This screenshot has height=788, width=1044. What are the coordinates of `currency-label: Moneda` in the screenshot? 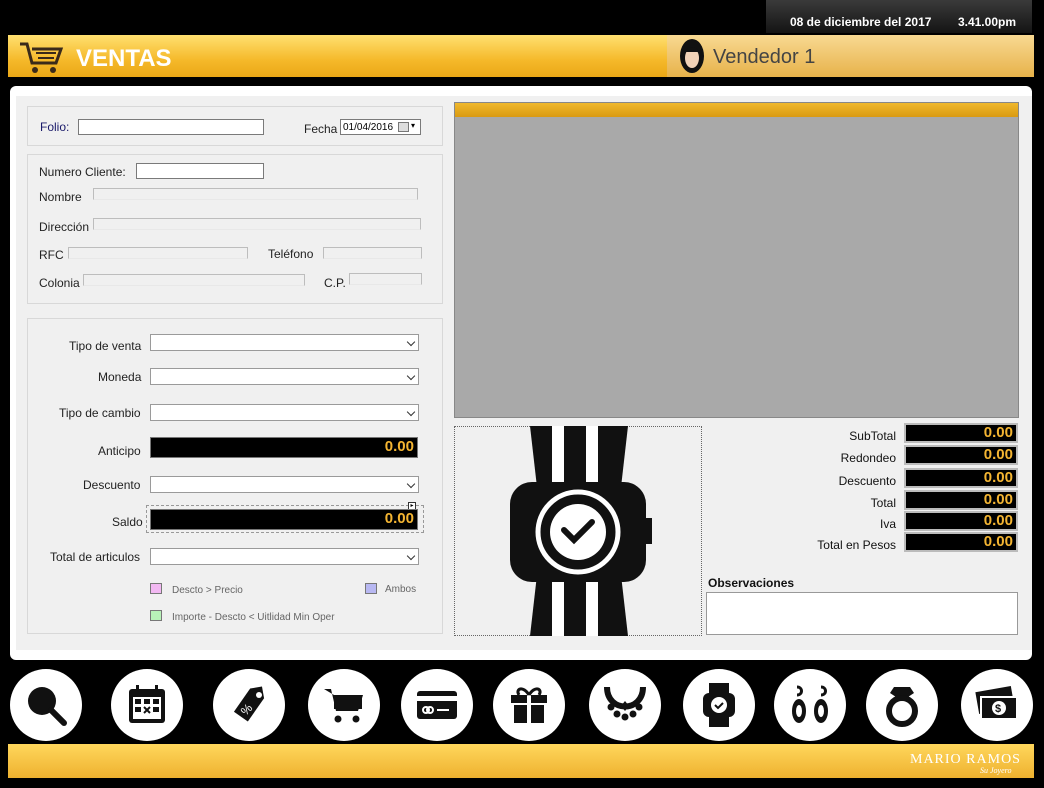 It's located at (120, 377).